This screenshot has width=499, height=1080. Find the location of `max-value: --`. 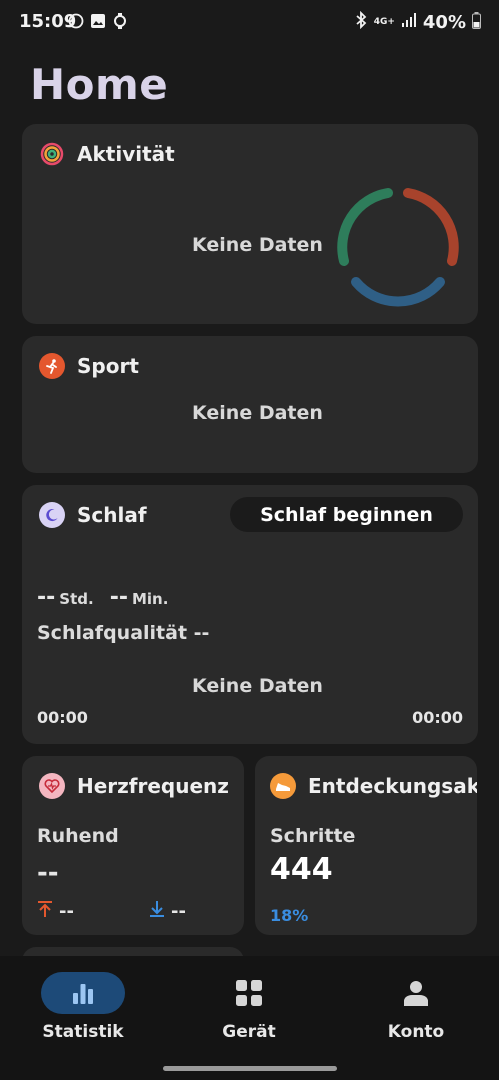

max-value: -- is located at coordinates (66, 911).